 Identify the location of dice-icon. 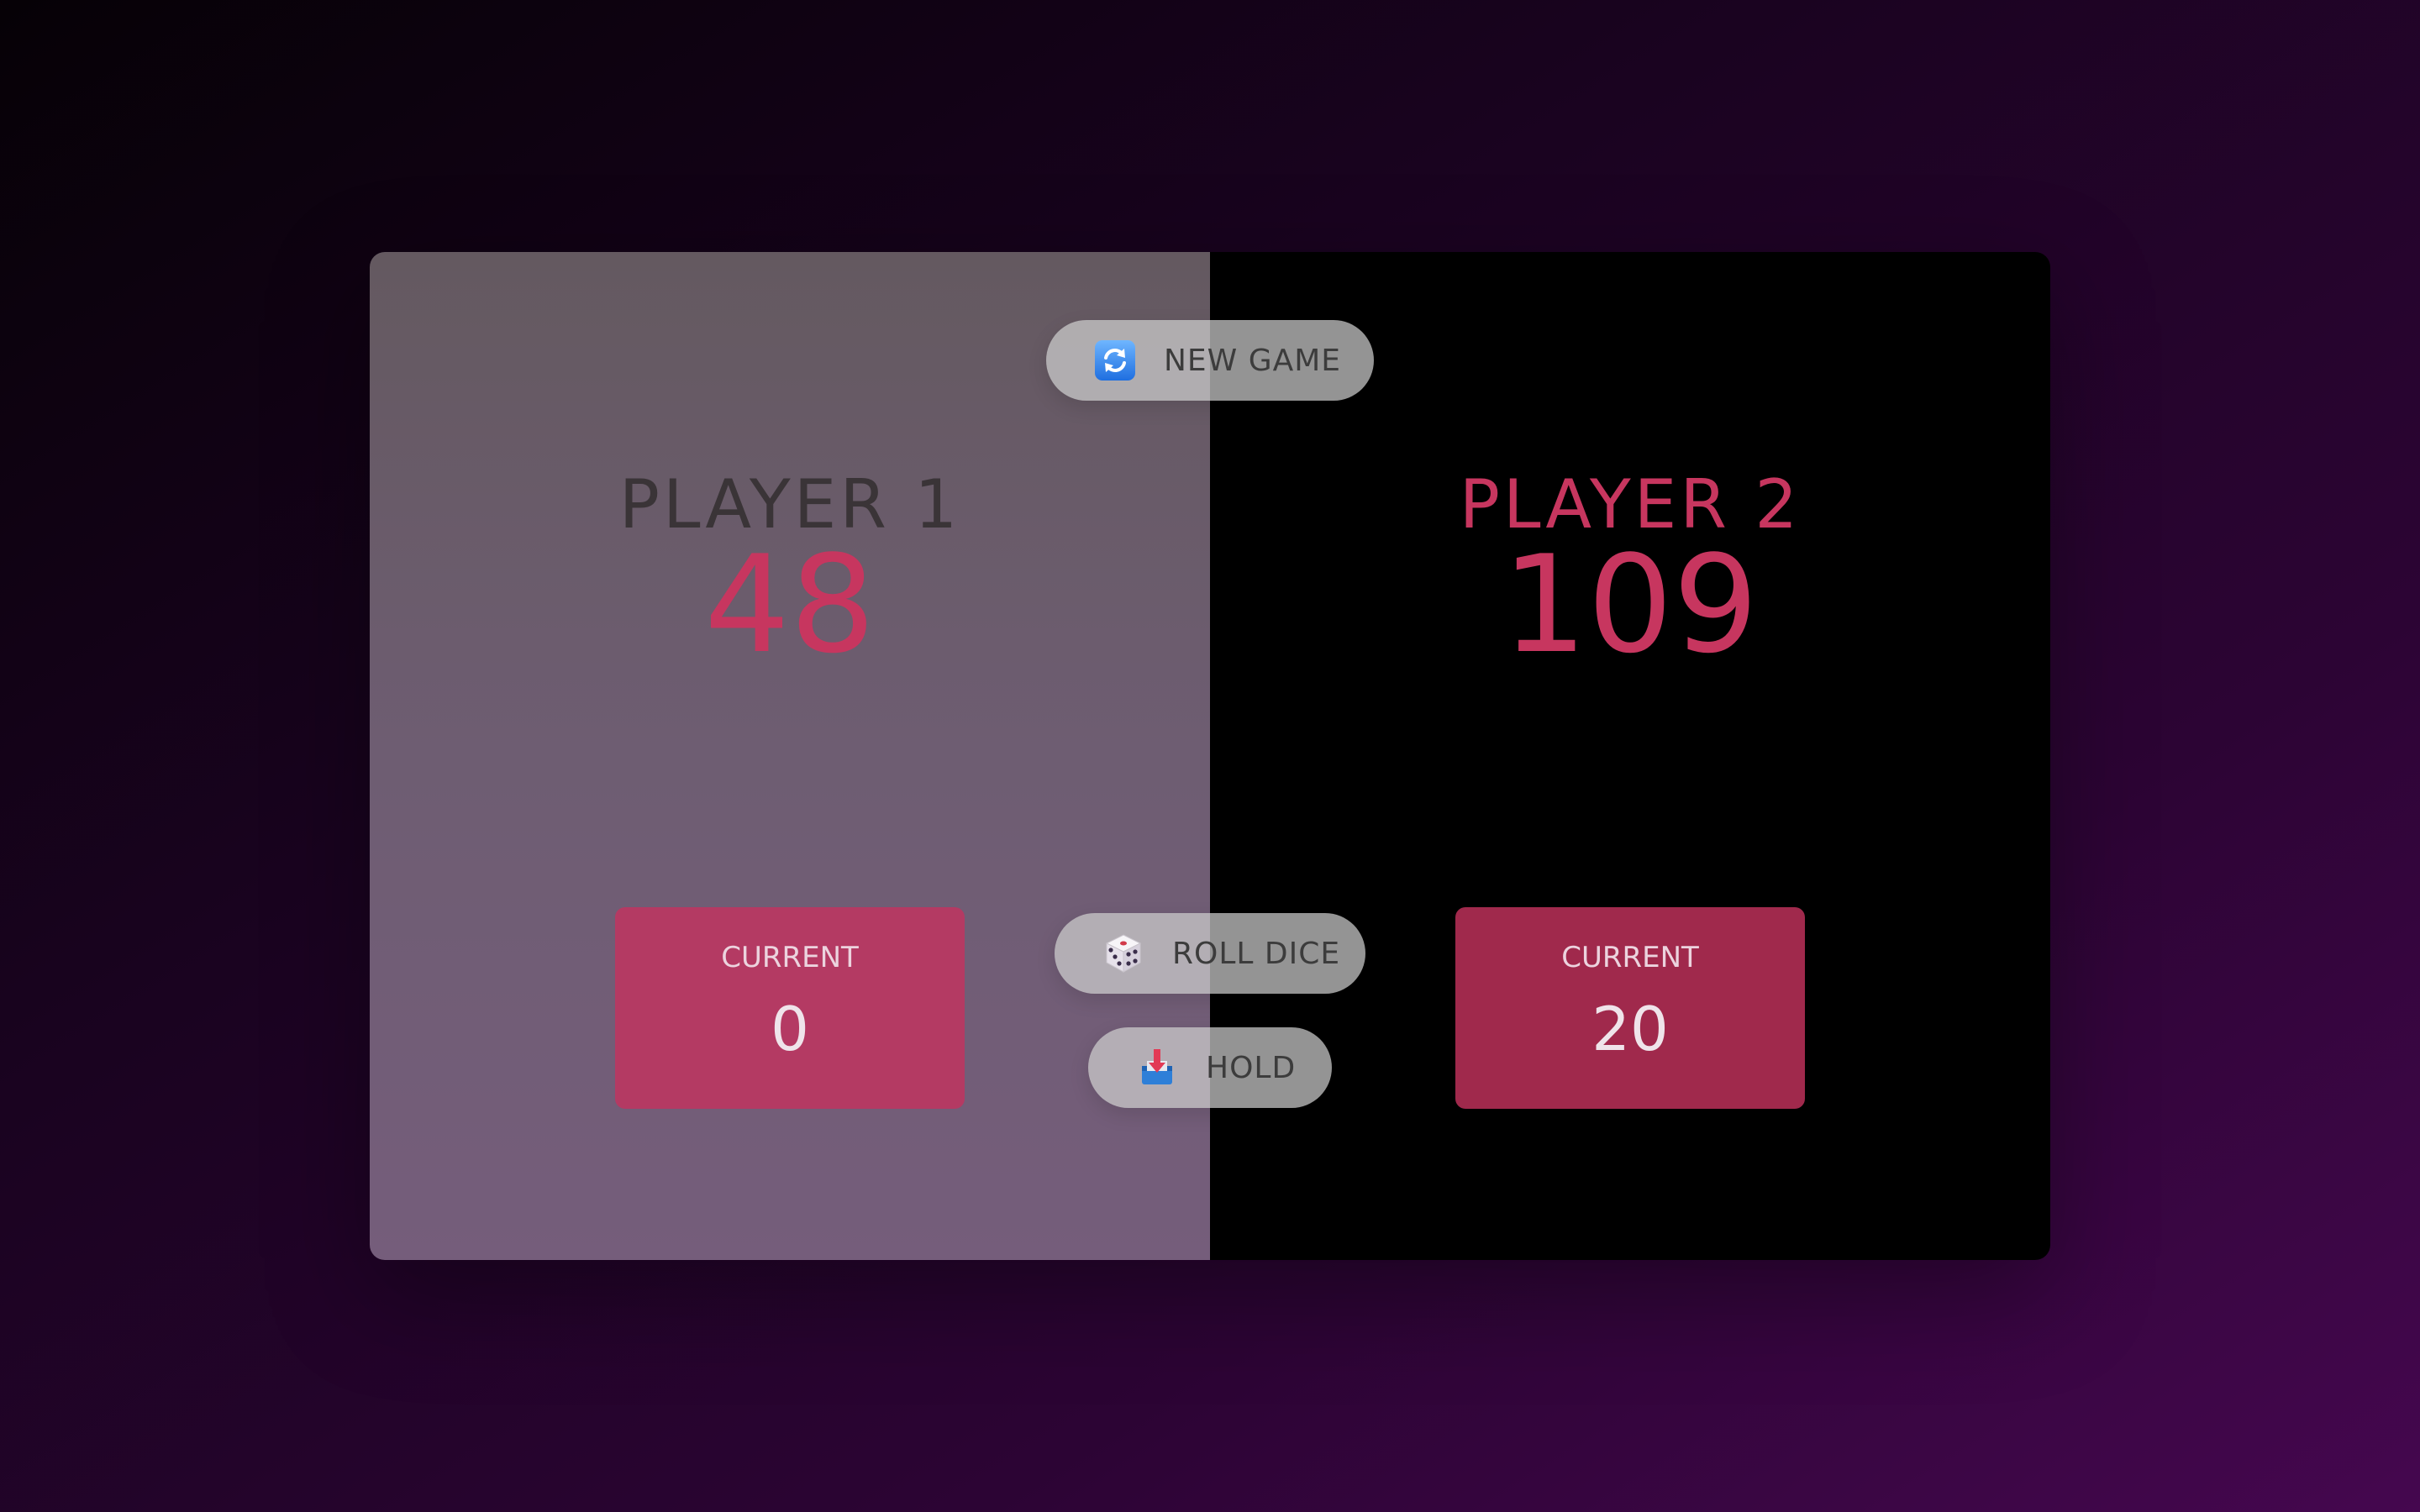
(1123, 953).